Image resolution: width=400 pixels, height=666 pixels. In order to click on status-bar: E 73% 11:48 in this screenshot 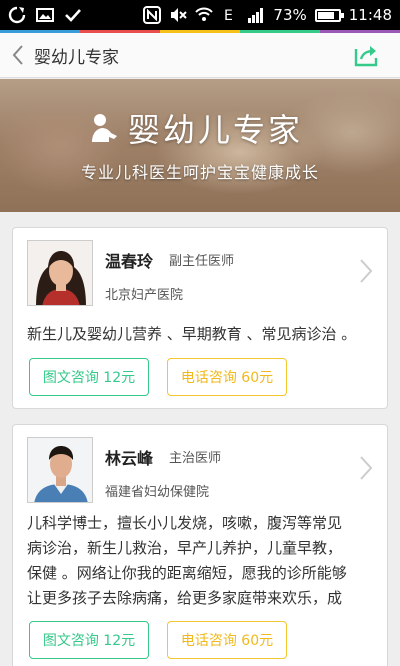, I will do `click(200, 15)`.